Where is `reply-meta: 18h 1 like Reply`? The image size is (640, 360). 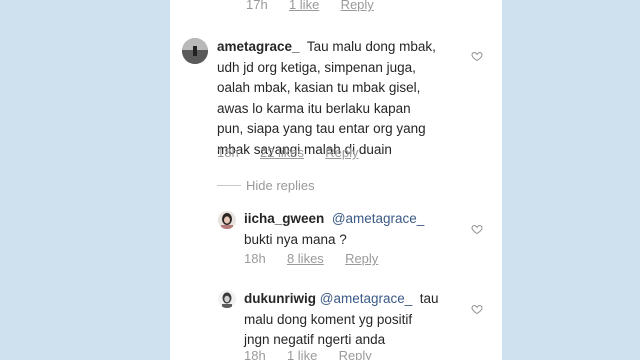 reply-meta: 18h 1 like Reply is located at coordinates (308, 354).